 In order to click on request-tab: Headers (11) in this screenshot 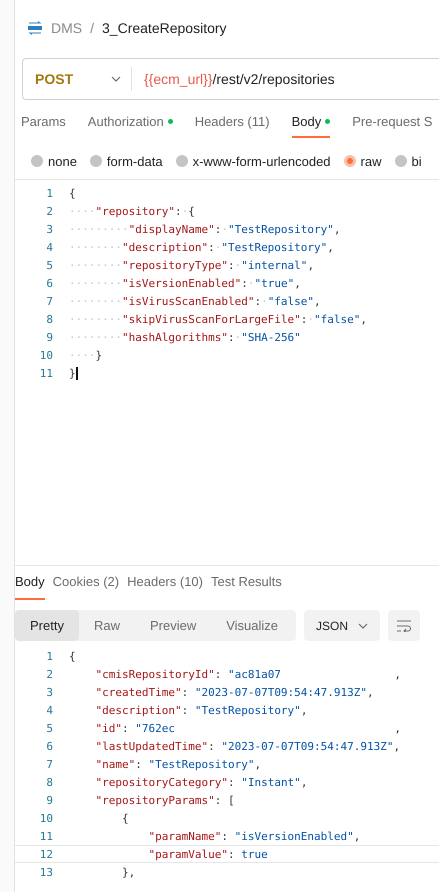, I will do `click(232, 126)`.